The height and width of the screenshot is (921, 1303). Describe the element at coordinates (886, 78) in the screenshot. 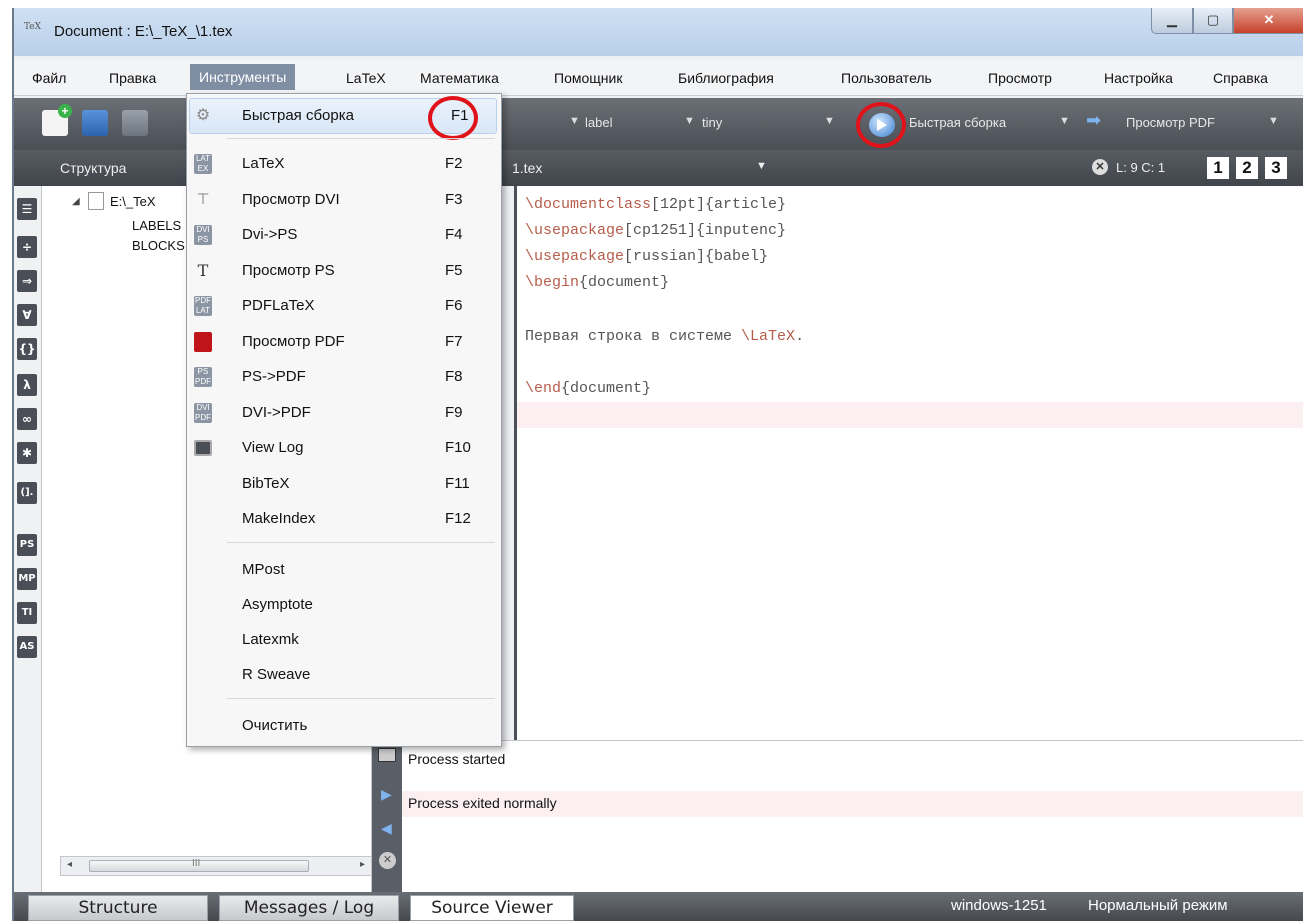

I see `menu-user: Пользователь` at that location.